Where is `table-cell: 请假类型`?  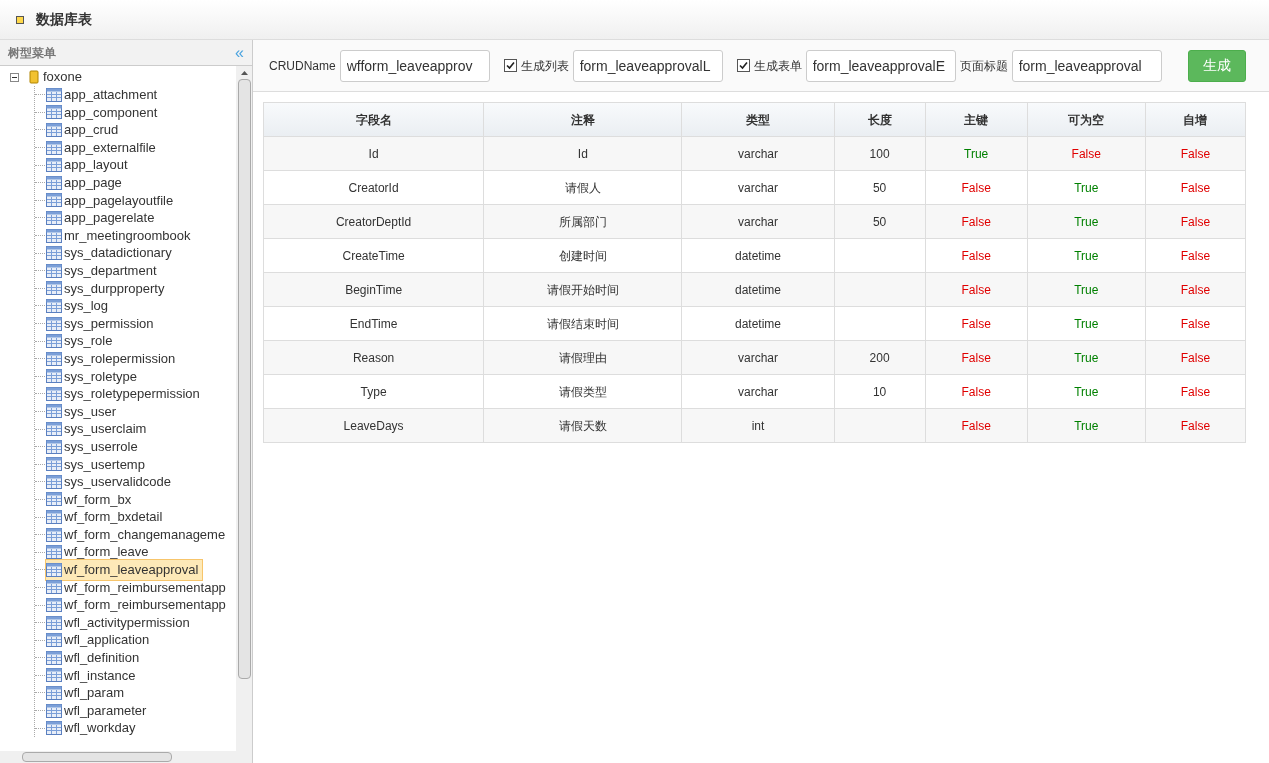
table-cell: 请假类型 is located at coordinates (582, 391).